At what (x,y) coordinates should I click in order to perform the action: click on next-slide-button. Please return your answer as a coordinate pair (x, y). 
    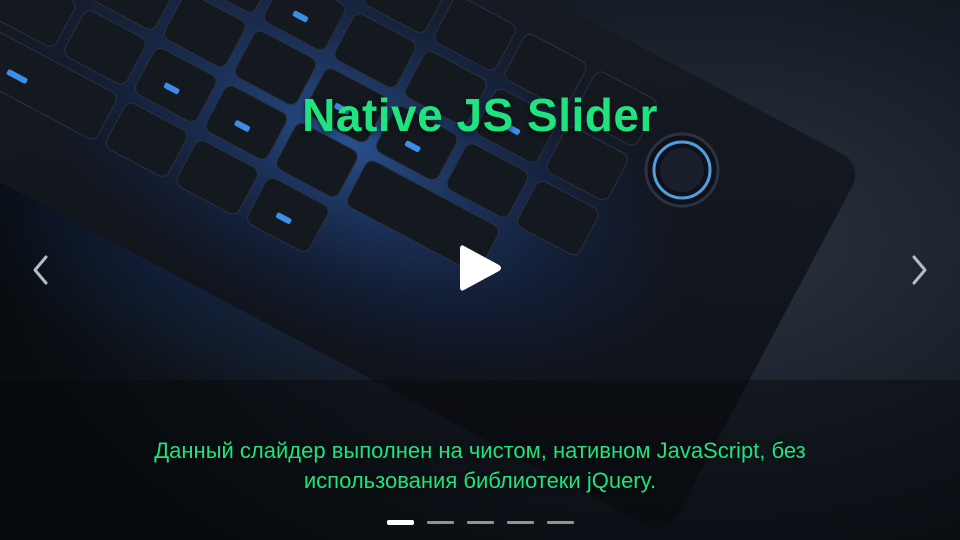
    Looking at the image, I should click on (920, 270).